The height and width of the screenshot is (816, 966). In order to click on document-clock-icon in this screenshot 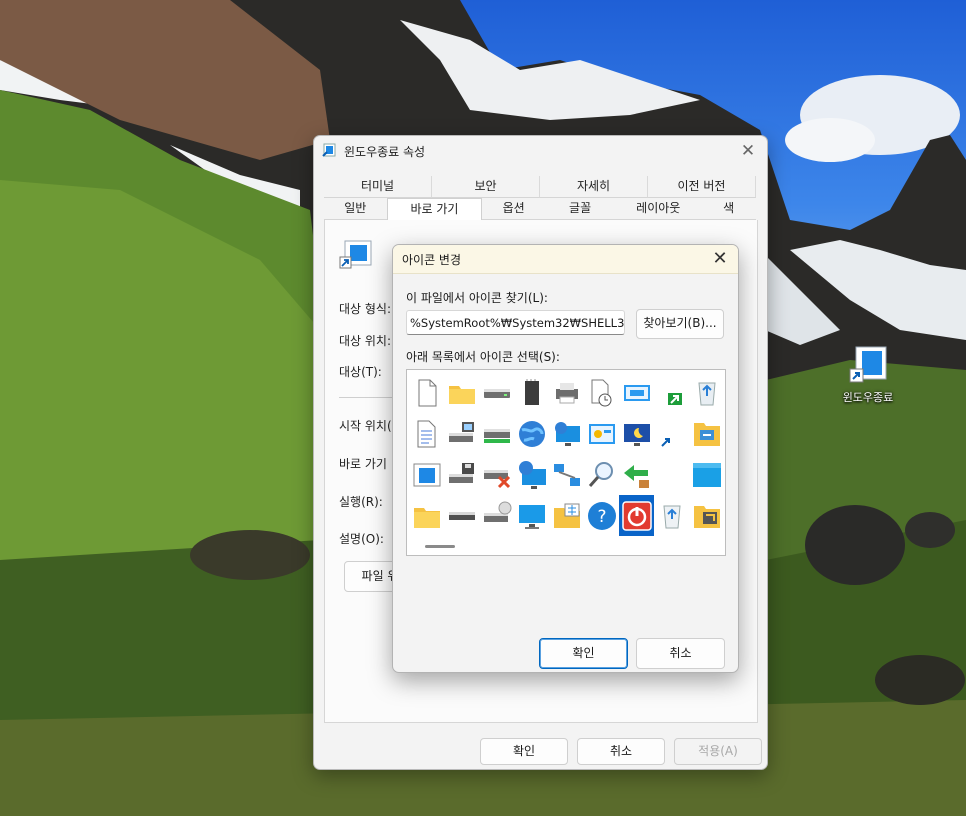, I will do `click(601, 392)`.